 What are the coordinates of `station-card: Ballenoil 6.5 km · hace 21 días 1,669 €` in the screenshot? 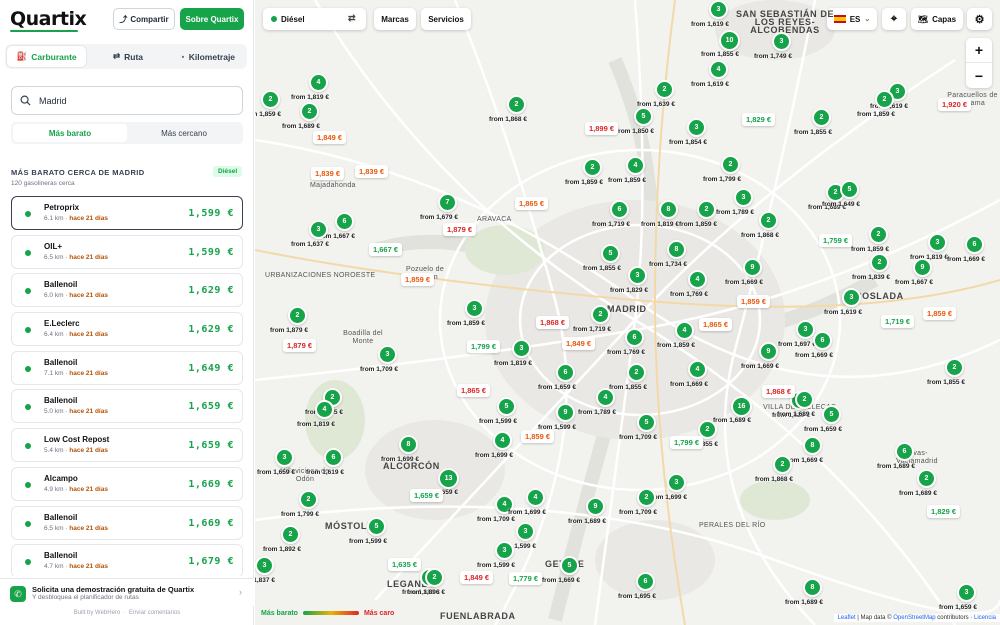 It's located at (127, 522).